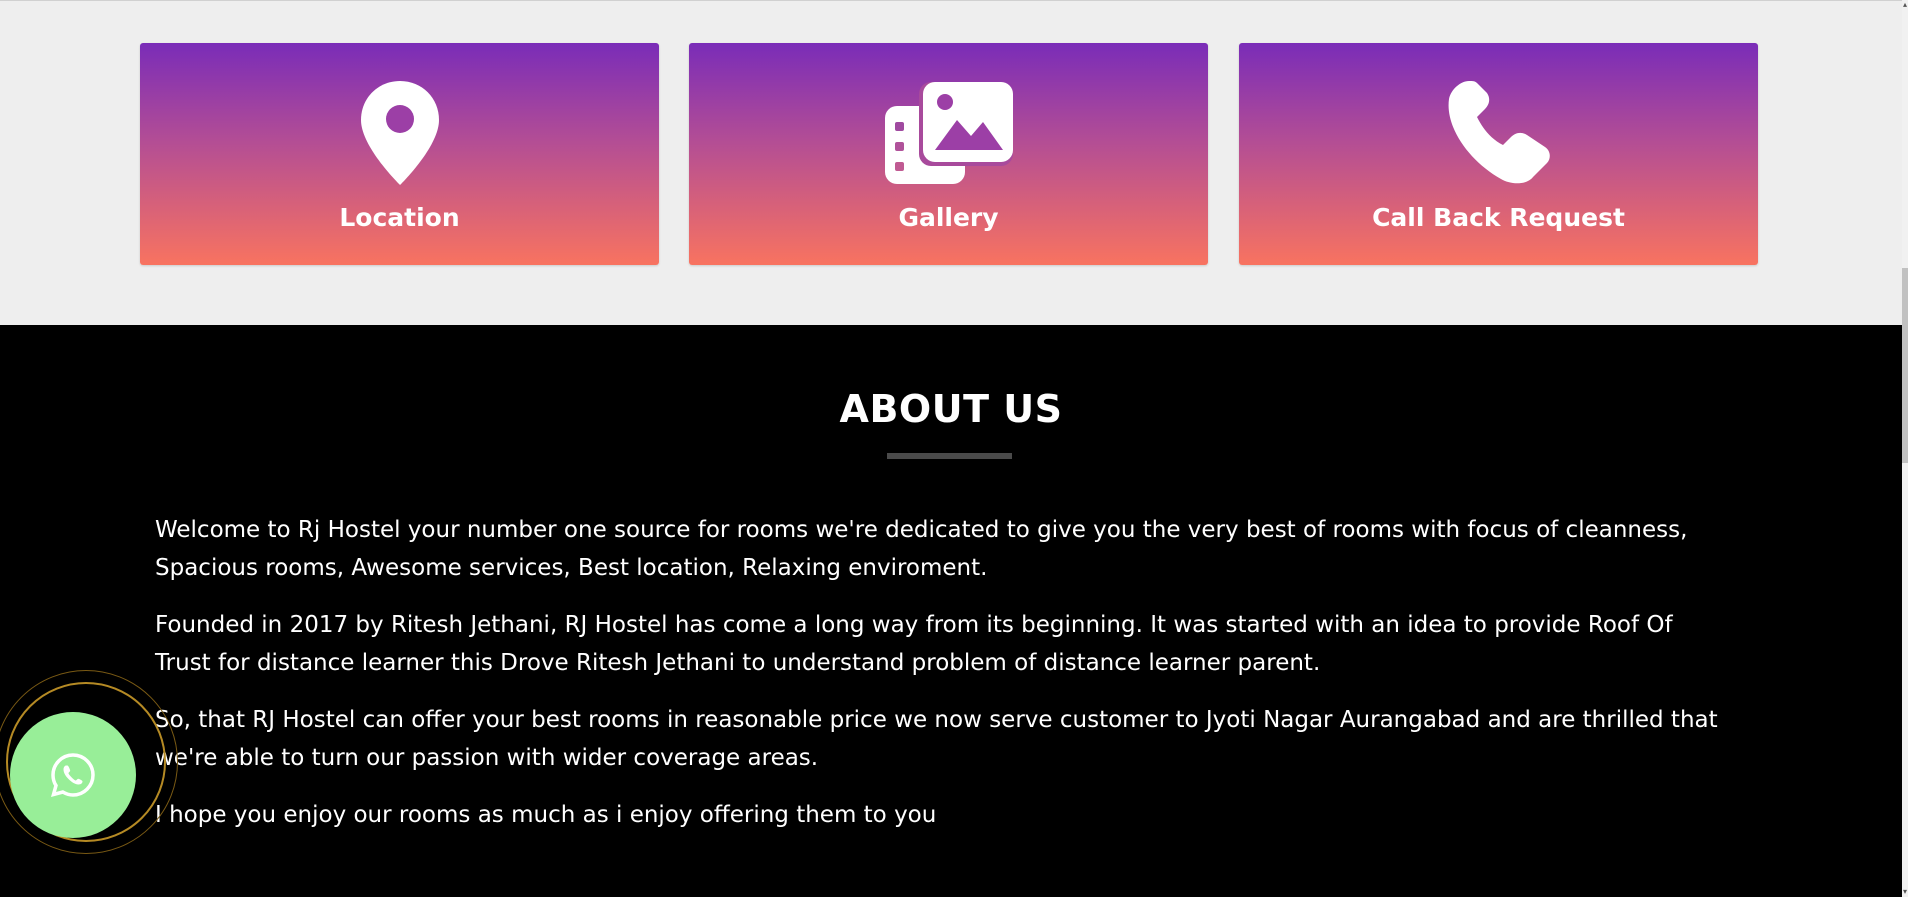 This screenshot has height=897, width=1908. Describe the element at coordinates (1905, 365) in the screenshot. I see `scroll-thumb` at that location.